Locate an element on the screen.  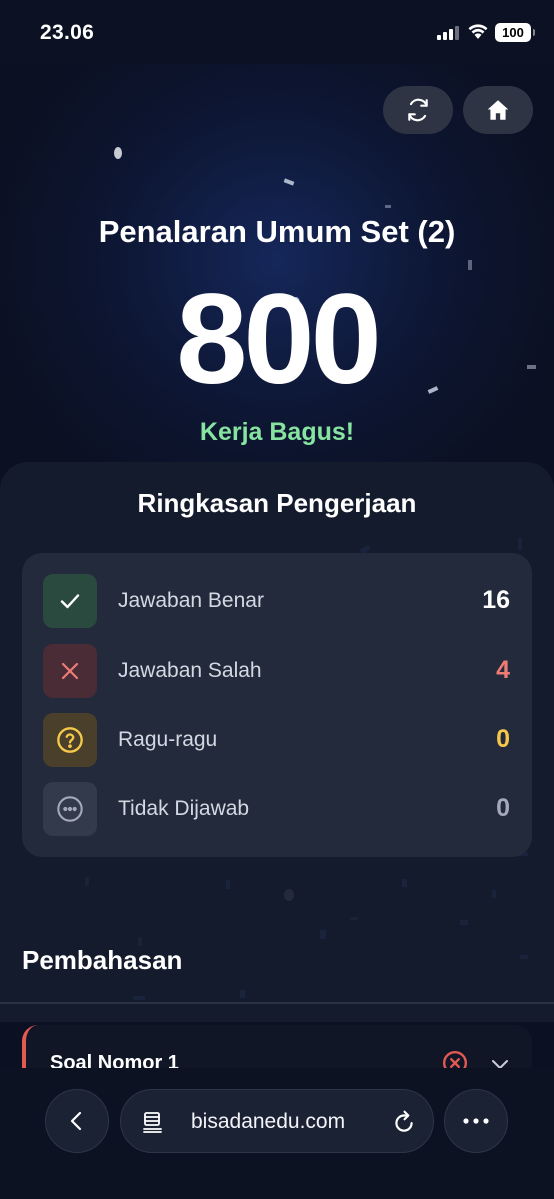
url-text: bisadanedu.com is located at coordinates (268, 1122).